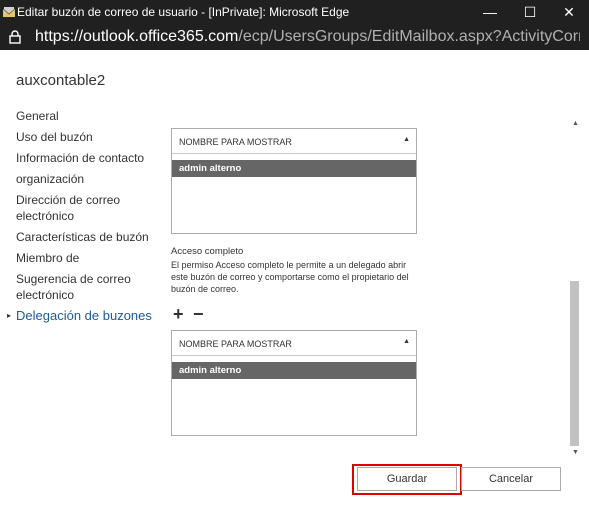 The width and height of the screenshot is (589, 517). I want to click on nav-item-general: General, so click(86, 116).